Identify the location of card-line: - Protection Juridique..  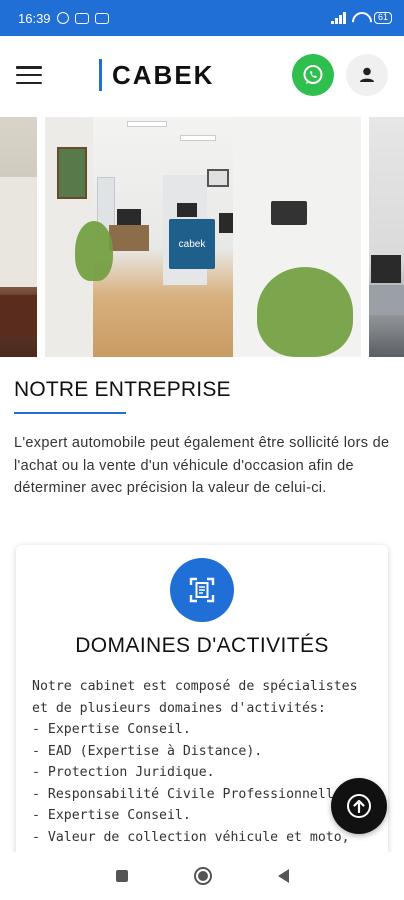
(123, 772).